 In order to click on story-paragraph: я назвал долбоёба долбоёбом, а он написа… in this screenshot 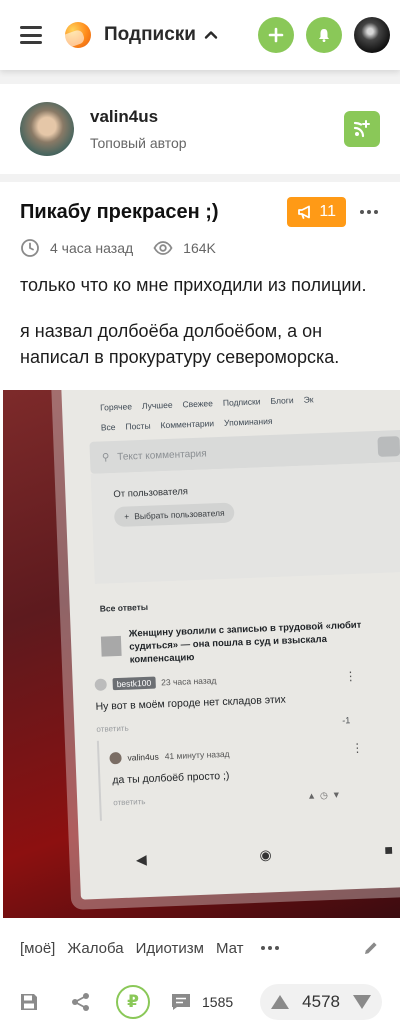, I will do `click(180, 344)`.